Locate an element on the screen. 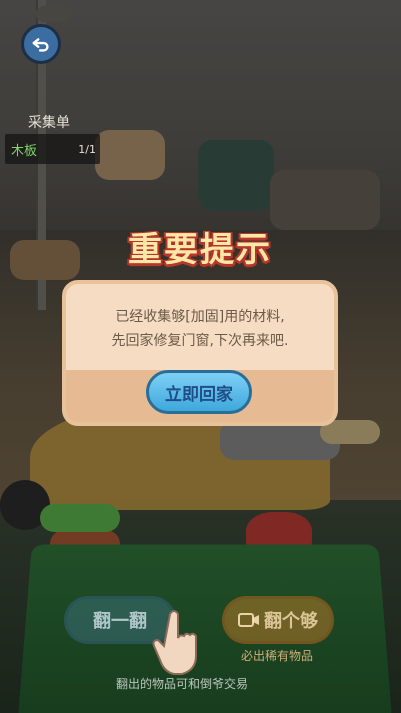  footer-hint: 翻出的物品可和倒爷交易 is located at coordinates (182, 684).